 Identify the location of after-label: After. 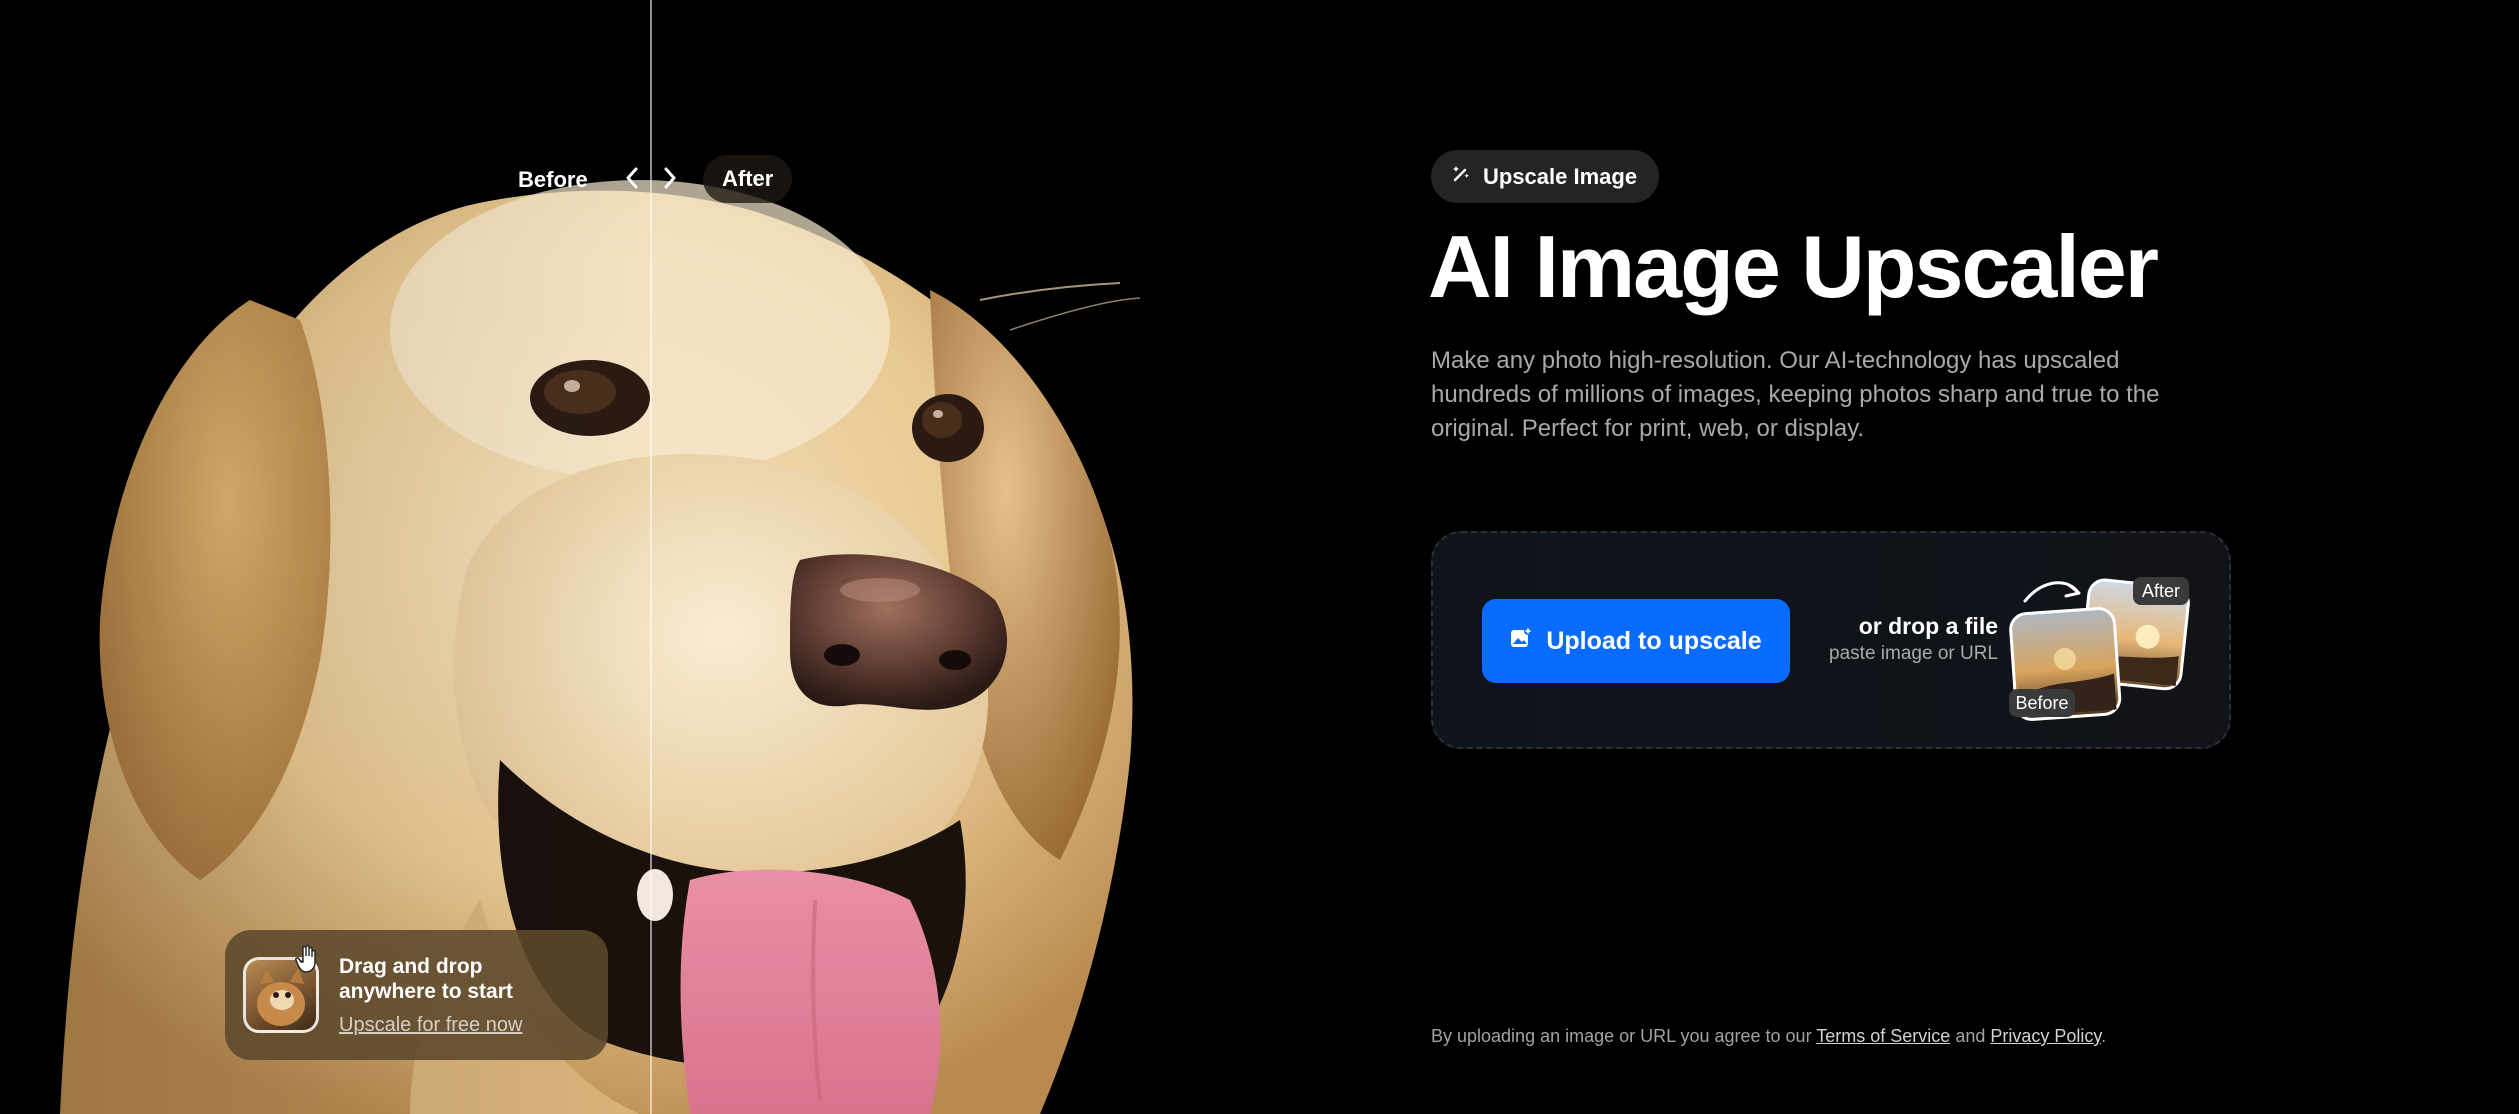
(748, 179).